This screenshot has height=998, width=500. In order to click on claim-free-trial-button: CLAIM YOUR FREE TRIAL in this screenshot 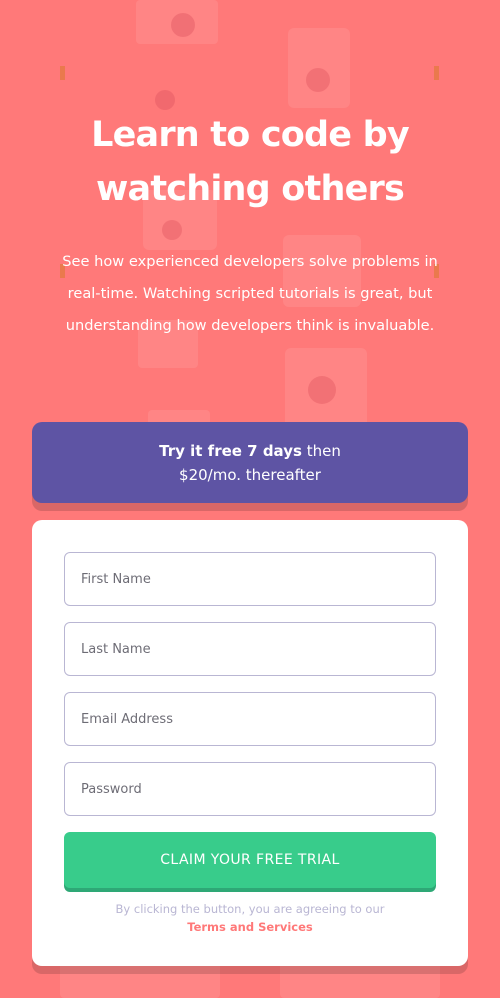, I will do `click(250, 860)`.